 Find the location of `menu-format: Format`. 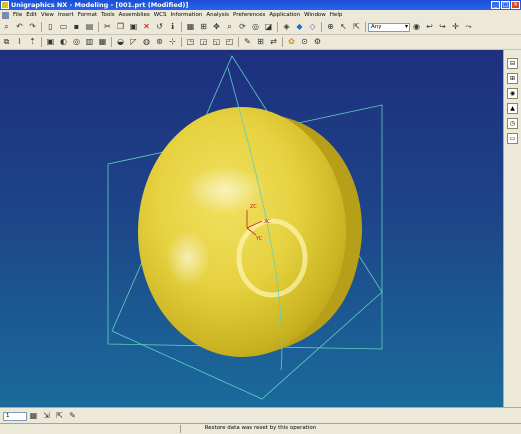

menu-format: Format is located at coordinates (87, 15).